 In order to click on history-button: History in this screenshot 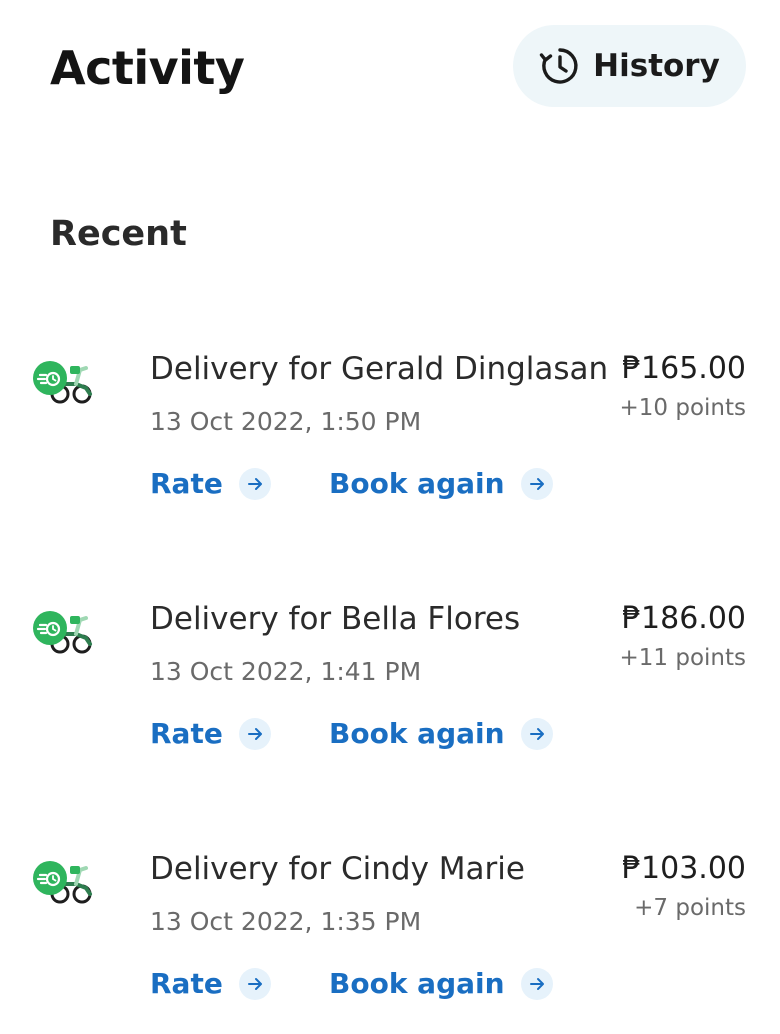, I will do `click(629, 66)`.